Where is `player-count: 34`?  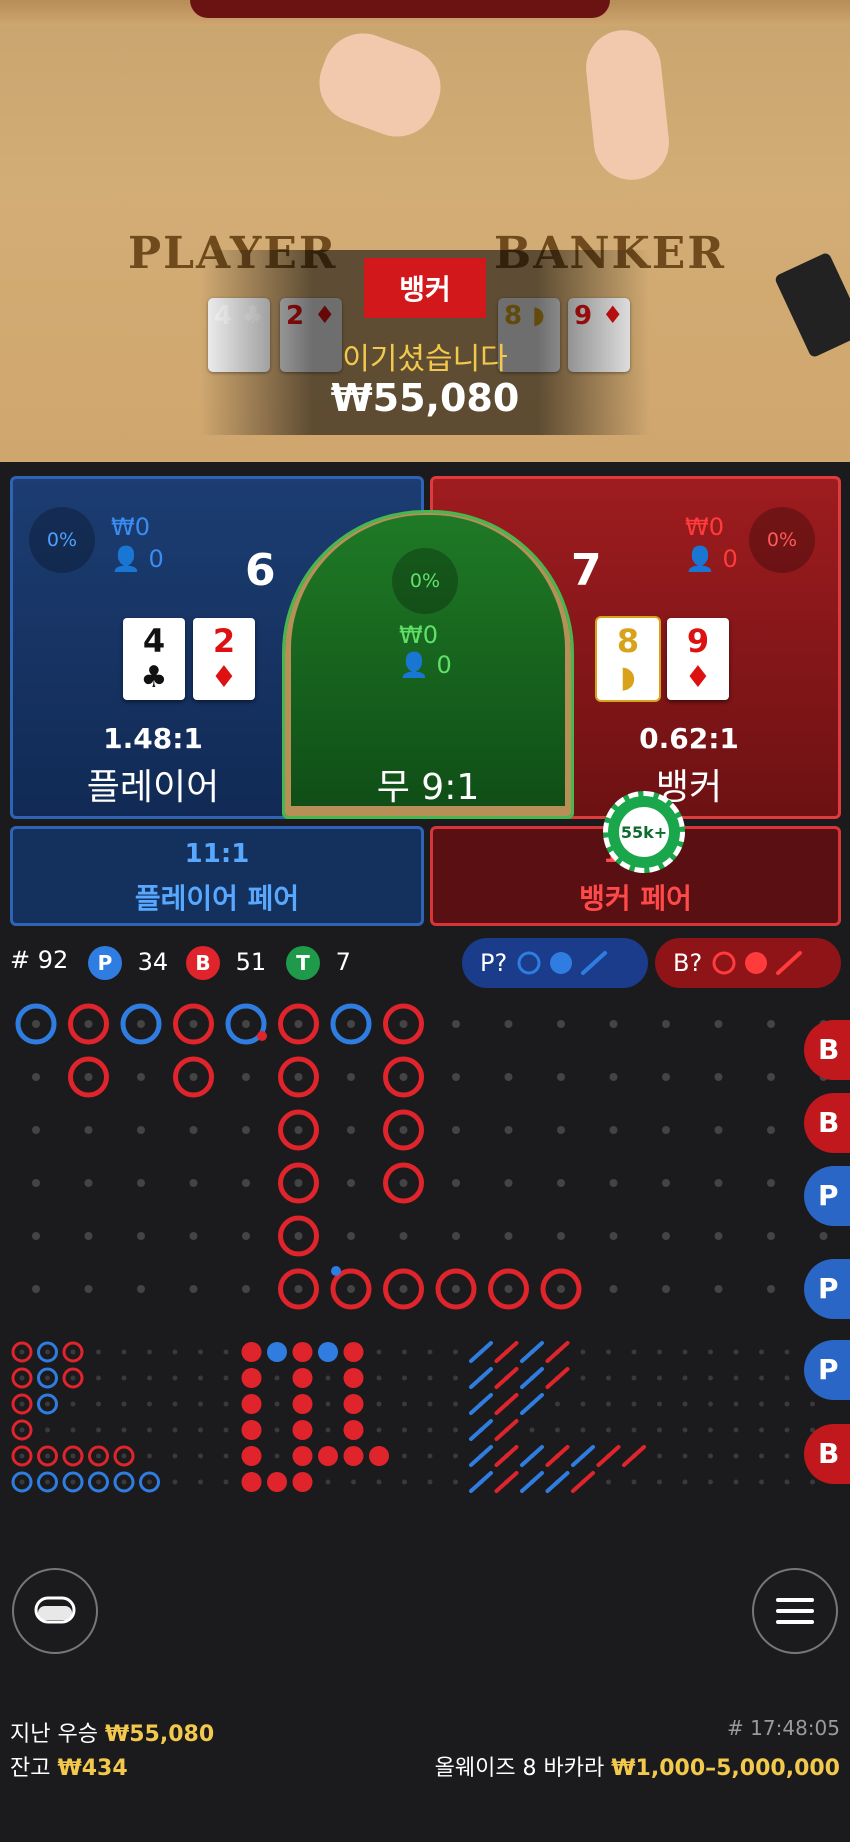 player-count: 34 is located at coordinates (153, 962).